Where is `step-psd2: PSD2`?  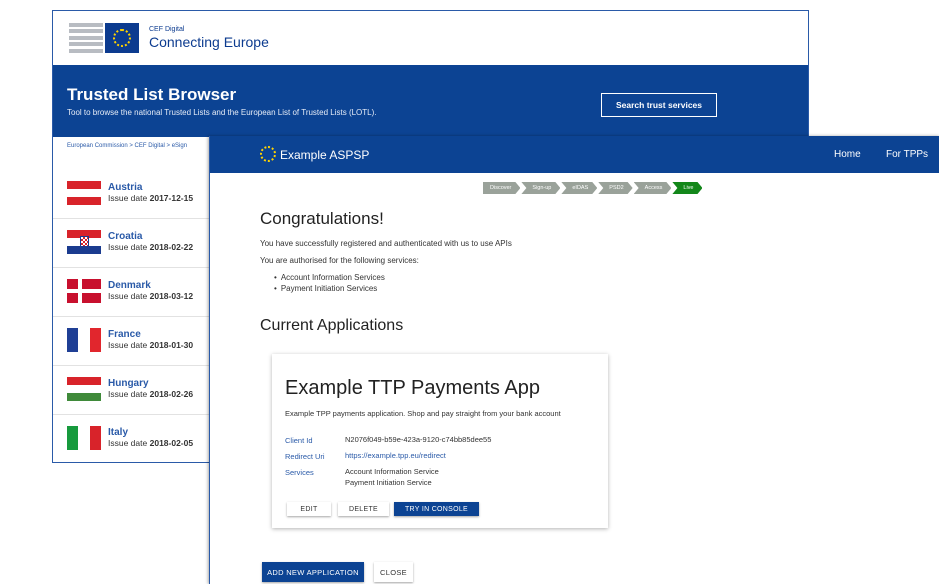
step-psd2: PSD2 is located at coordinates (615, 188).